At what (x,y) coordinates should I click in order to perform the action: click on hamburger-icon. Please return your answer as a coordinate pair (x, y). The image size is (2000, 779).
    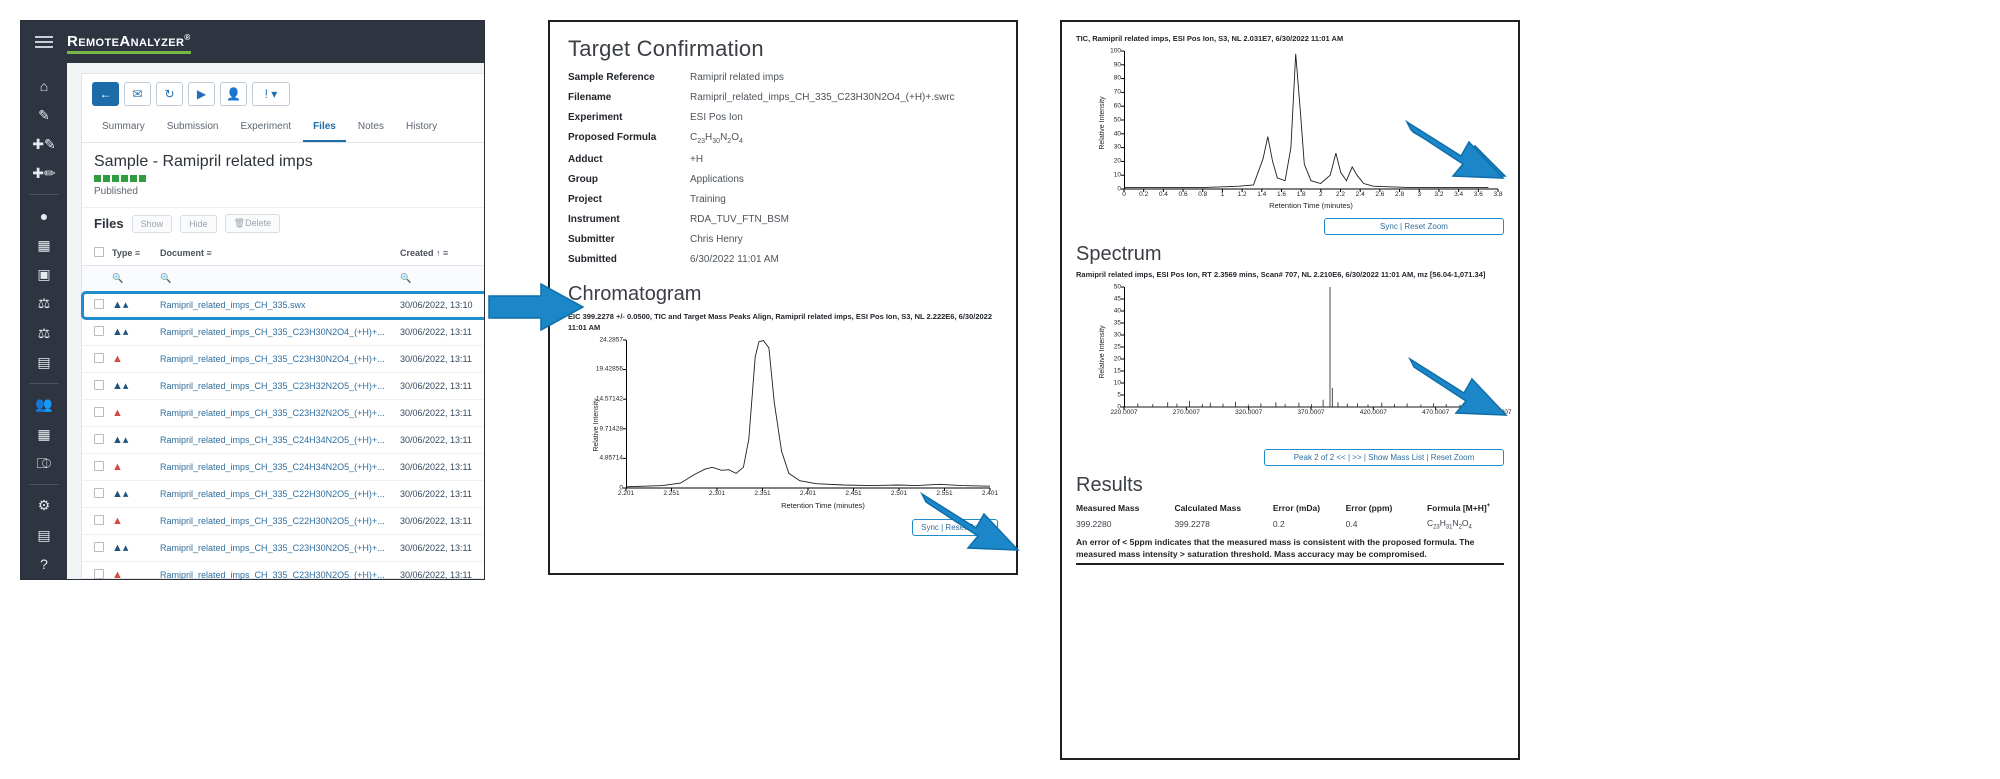
    Looking at the image, I should click on (44, 42).